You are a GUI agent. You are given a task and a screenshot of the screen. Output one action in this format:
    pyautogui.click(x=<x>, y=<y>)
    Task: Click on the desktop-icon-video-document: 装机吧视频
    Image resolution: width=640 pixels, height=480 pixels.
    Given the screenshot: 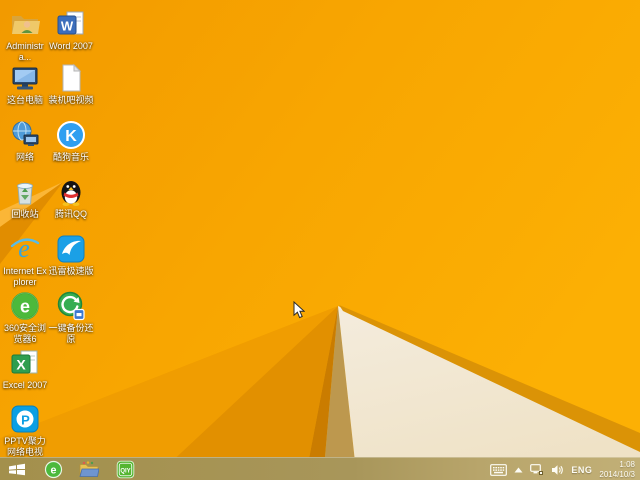 What is the action you would take?
    pyautogui.click(x=71, y=84)
    